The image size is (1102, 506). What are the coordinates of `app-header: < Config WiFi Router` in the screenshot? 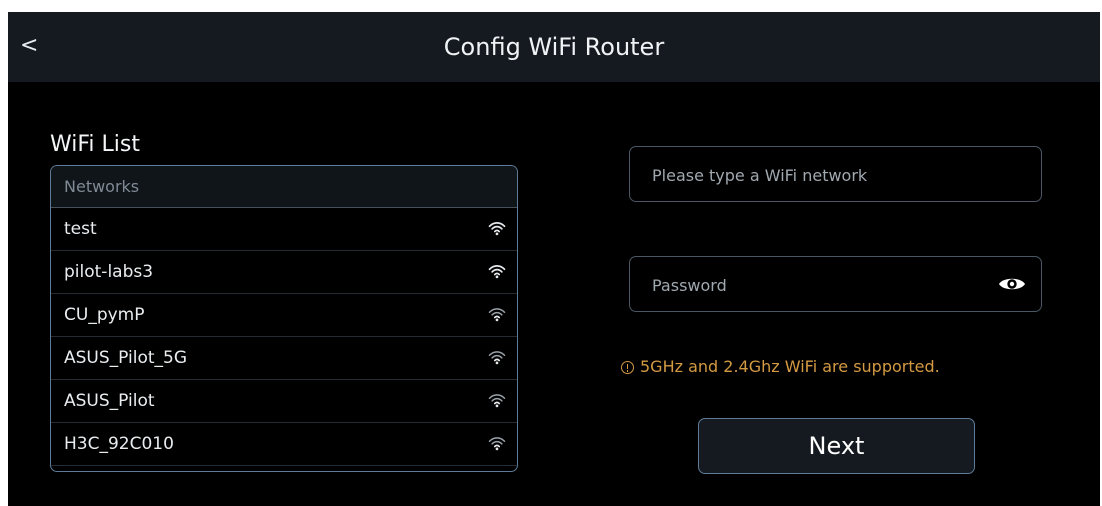 It's located at (554, 47).